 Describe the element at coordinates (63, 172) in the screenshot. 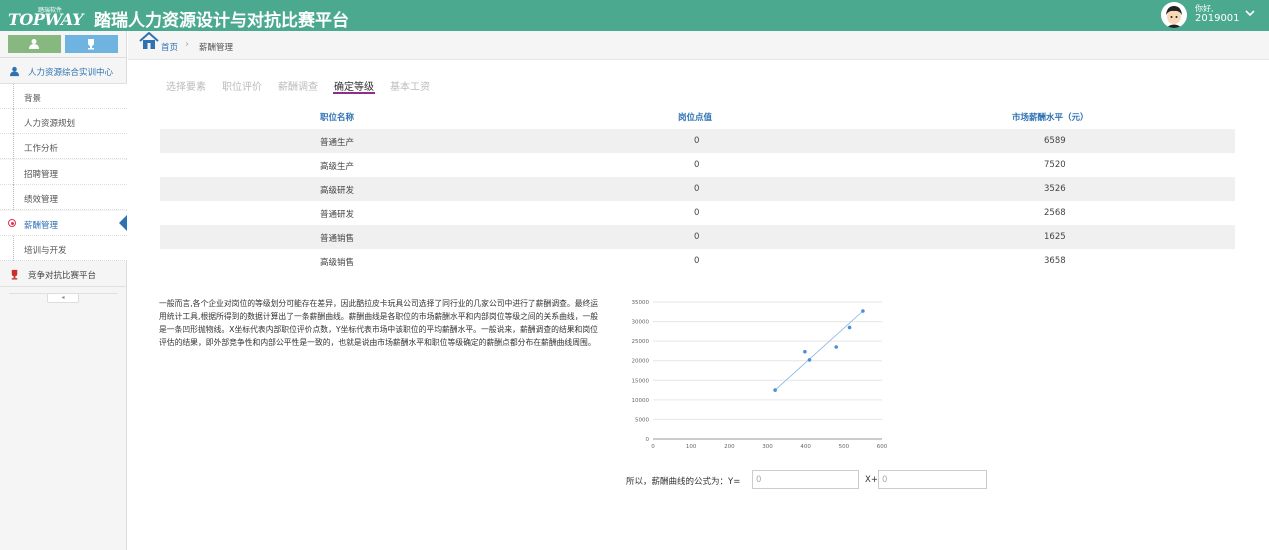

I see `sidebar-item-recruitment: 招聘管理` at that location.